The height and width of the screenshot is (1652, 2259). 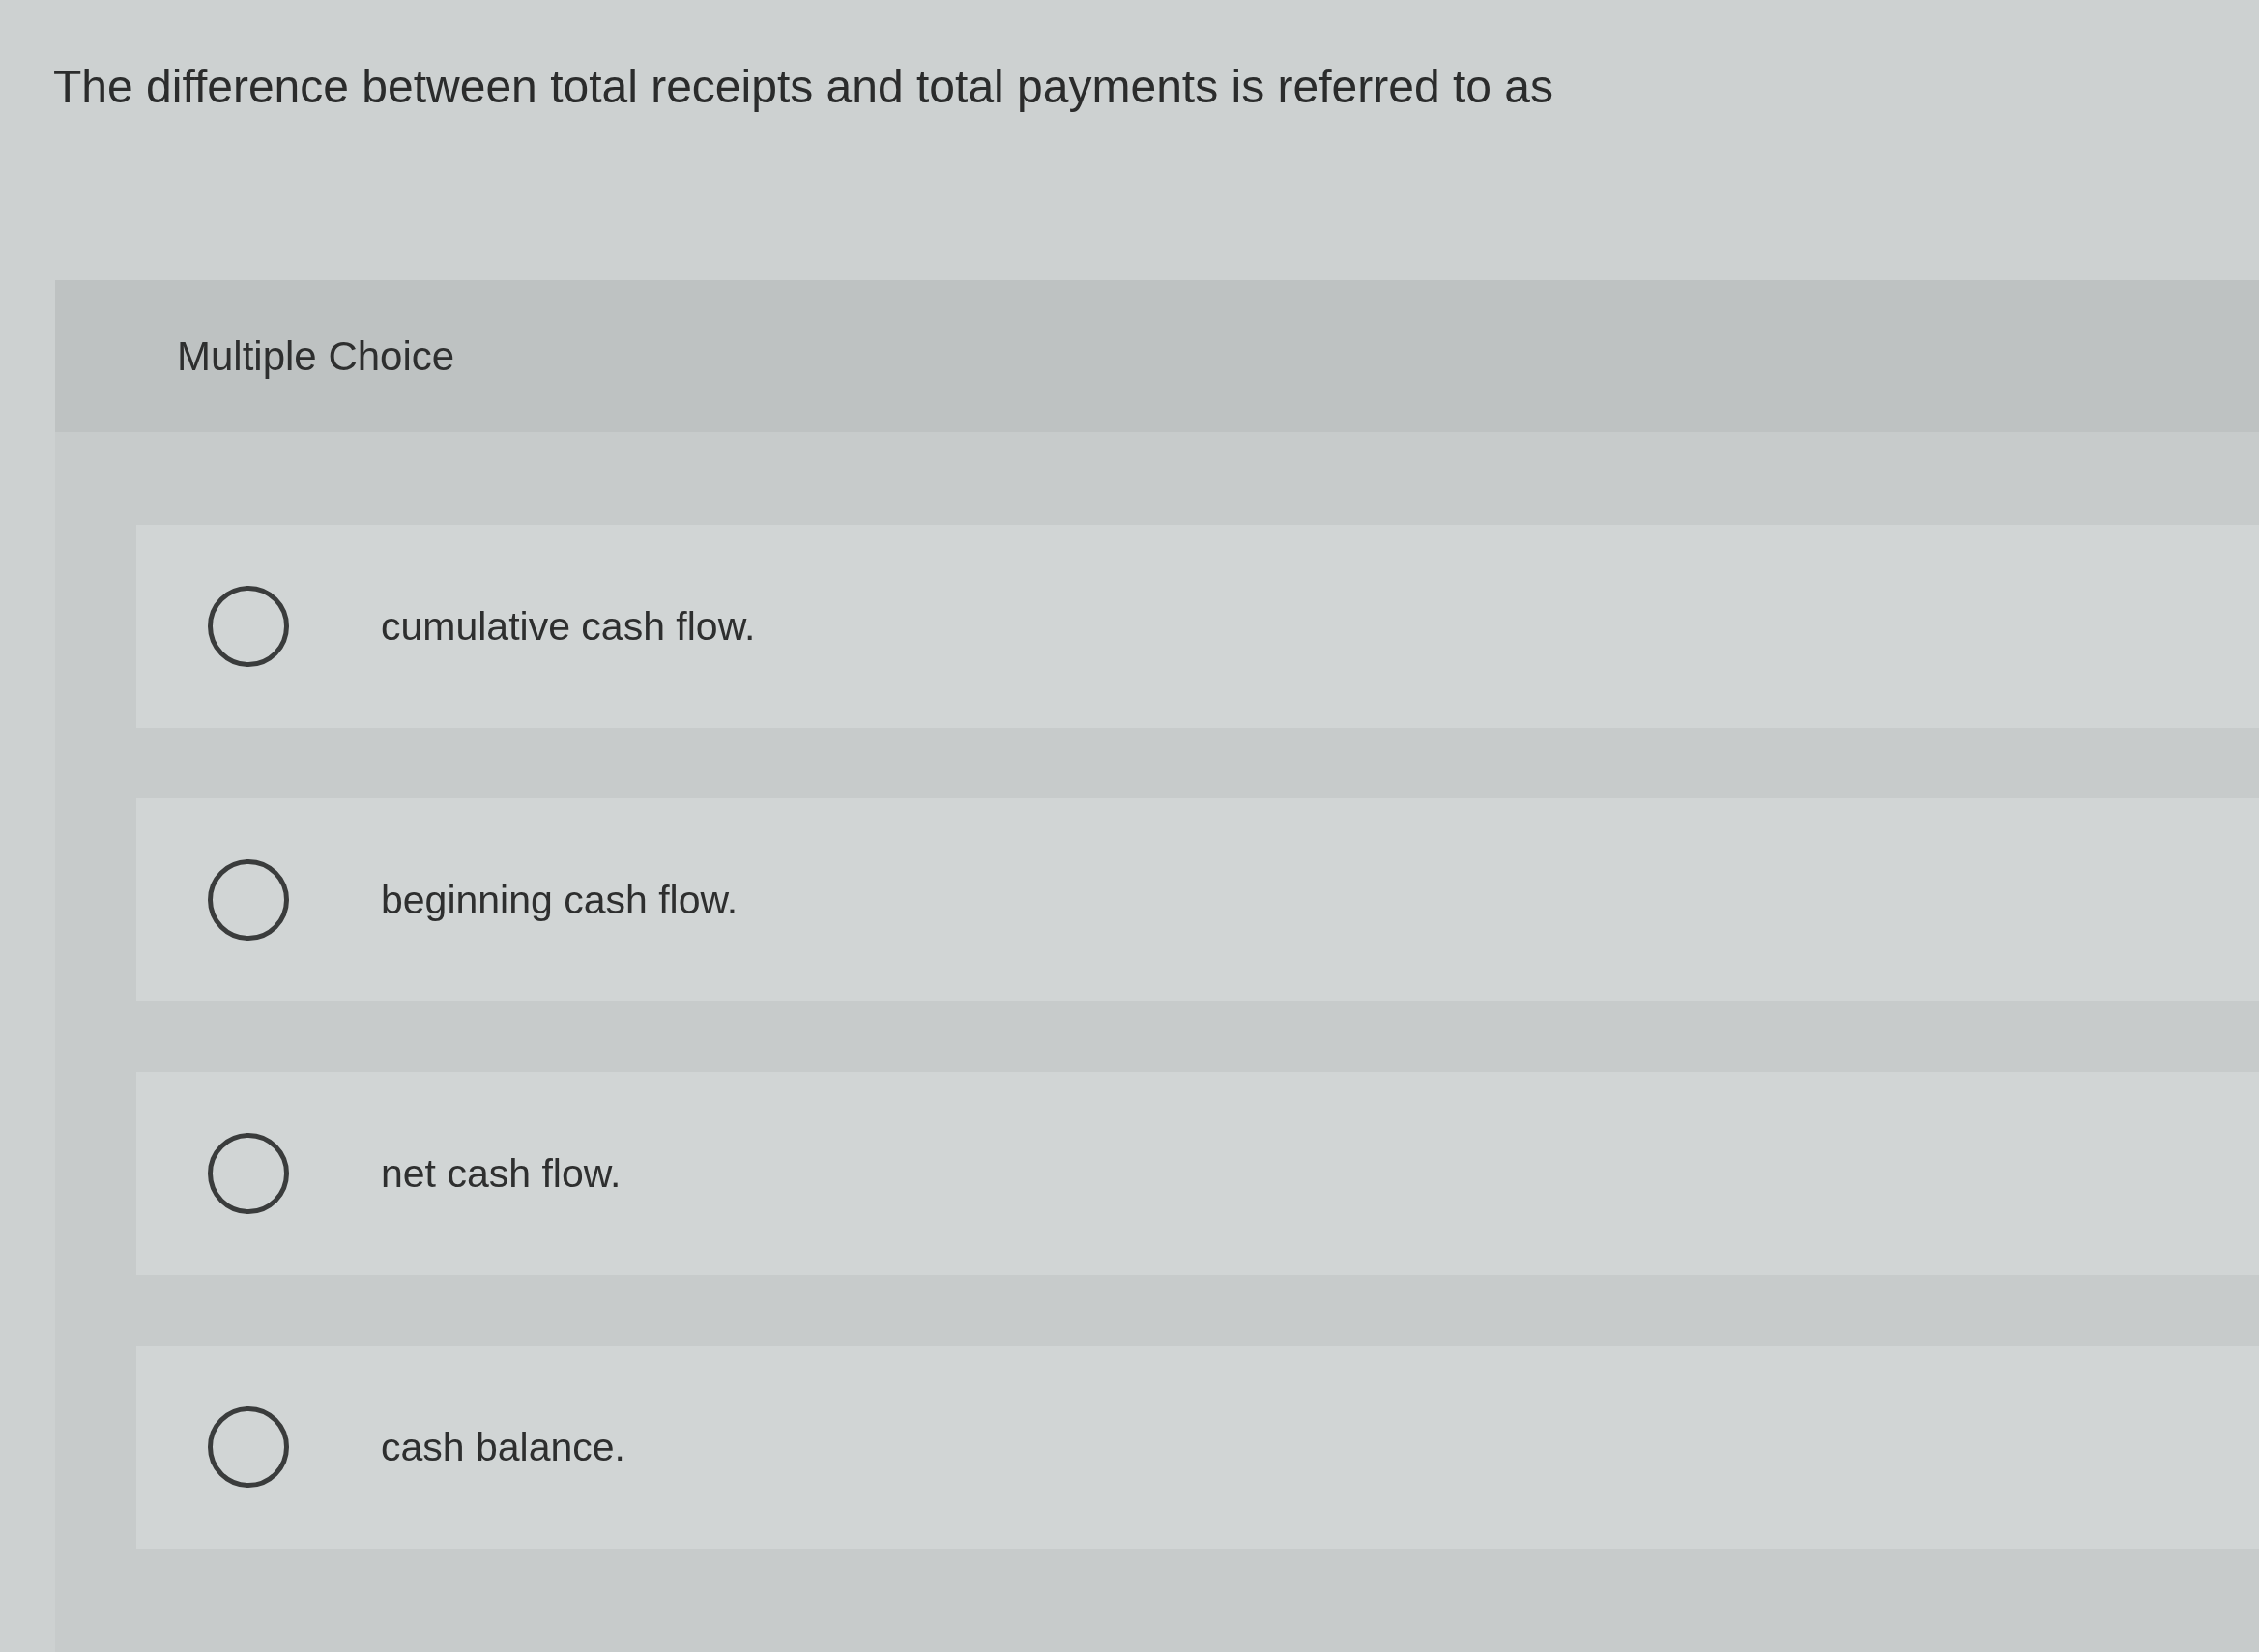 What do you see at coordinates (501, 1173) in the screenshot?
I see `option-label: net cash flow.` at bounding box center [501, 1173].